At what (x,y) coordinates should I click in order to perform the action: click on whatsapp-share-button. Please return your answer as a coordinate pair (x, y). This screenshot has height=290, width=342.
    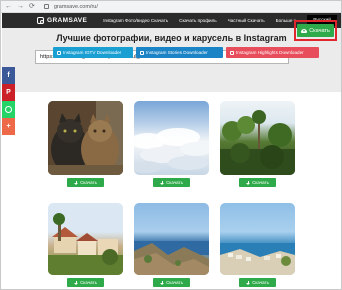
    Looking at the image, I should click on (8, 109).